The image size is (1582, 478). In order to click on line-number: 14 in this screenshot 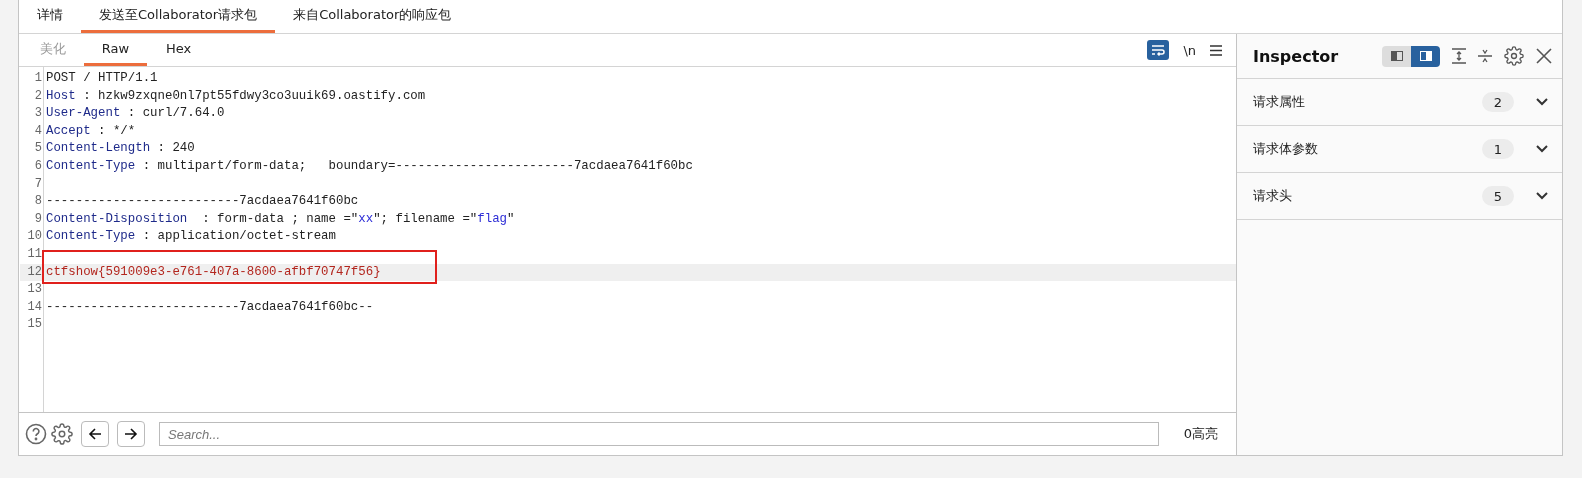, I will do `click(34, 307)`.